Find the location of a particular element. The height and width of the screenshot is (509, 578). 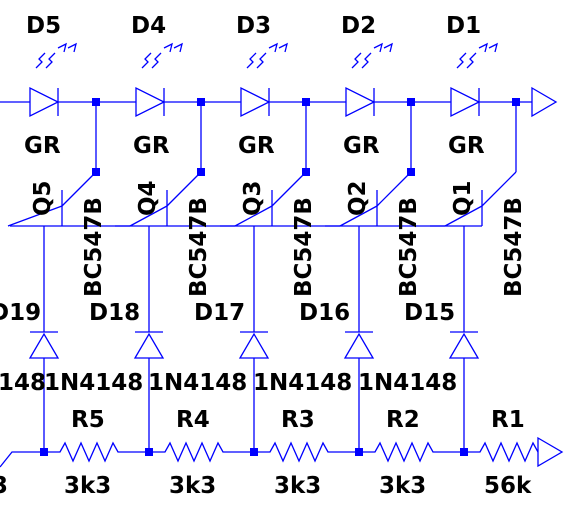

led-d4 is located at coordinates (159, 80).